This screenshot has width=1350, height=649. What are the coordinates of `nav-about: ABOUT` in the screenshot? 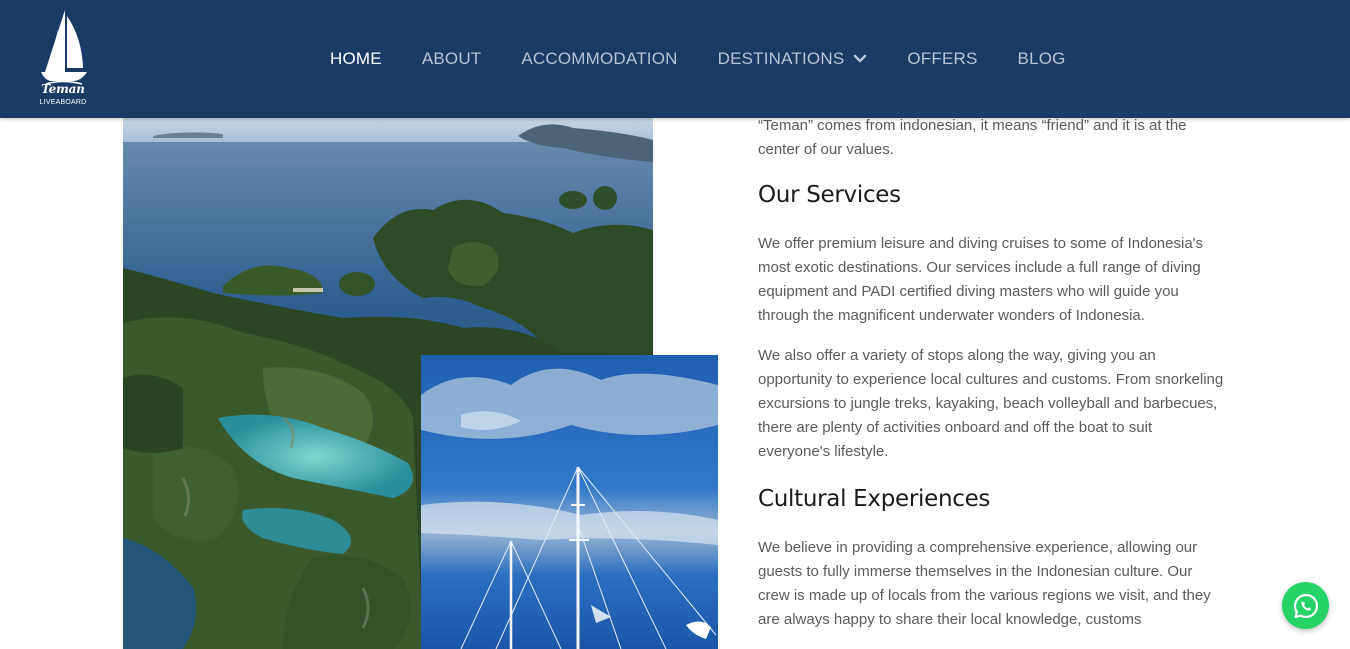 It's located at (452, 59).